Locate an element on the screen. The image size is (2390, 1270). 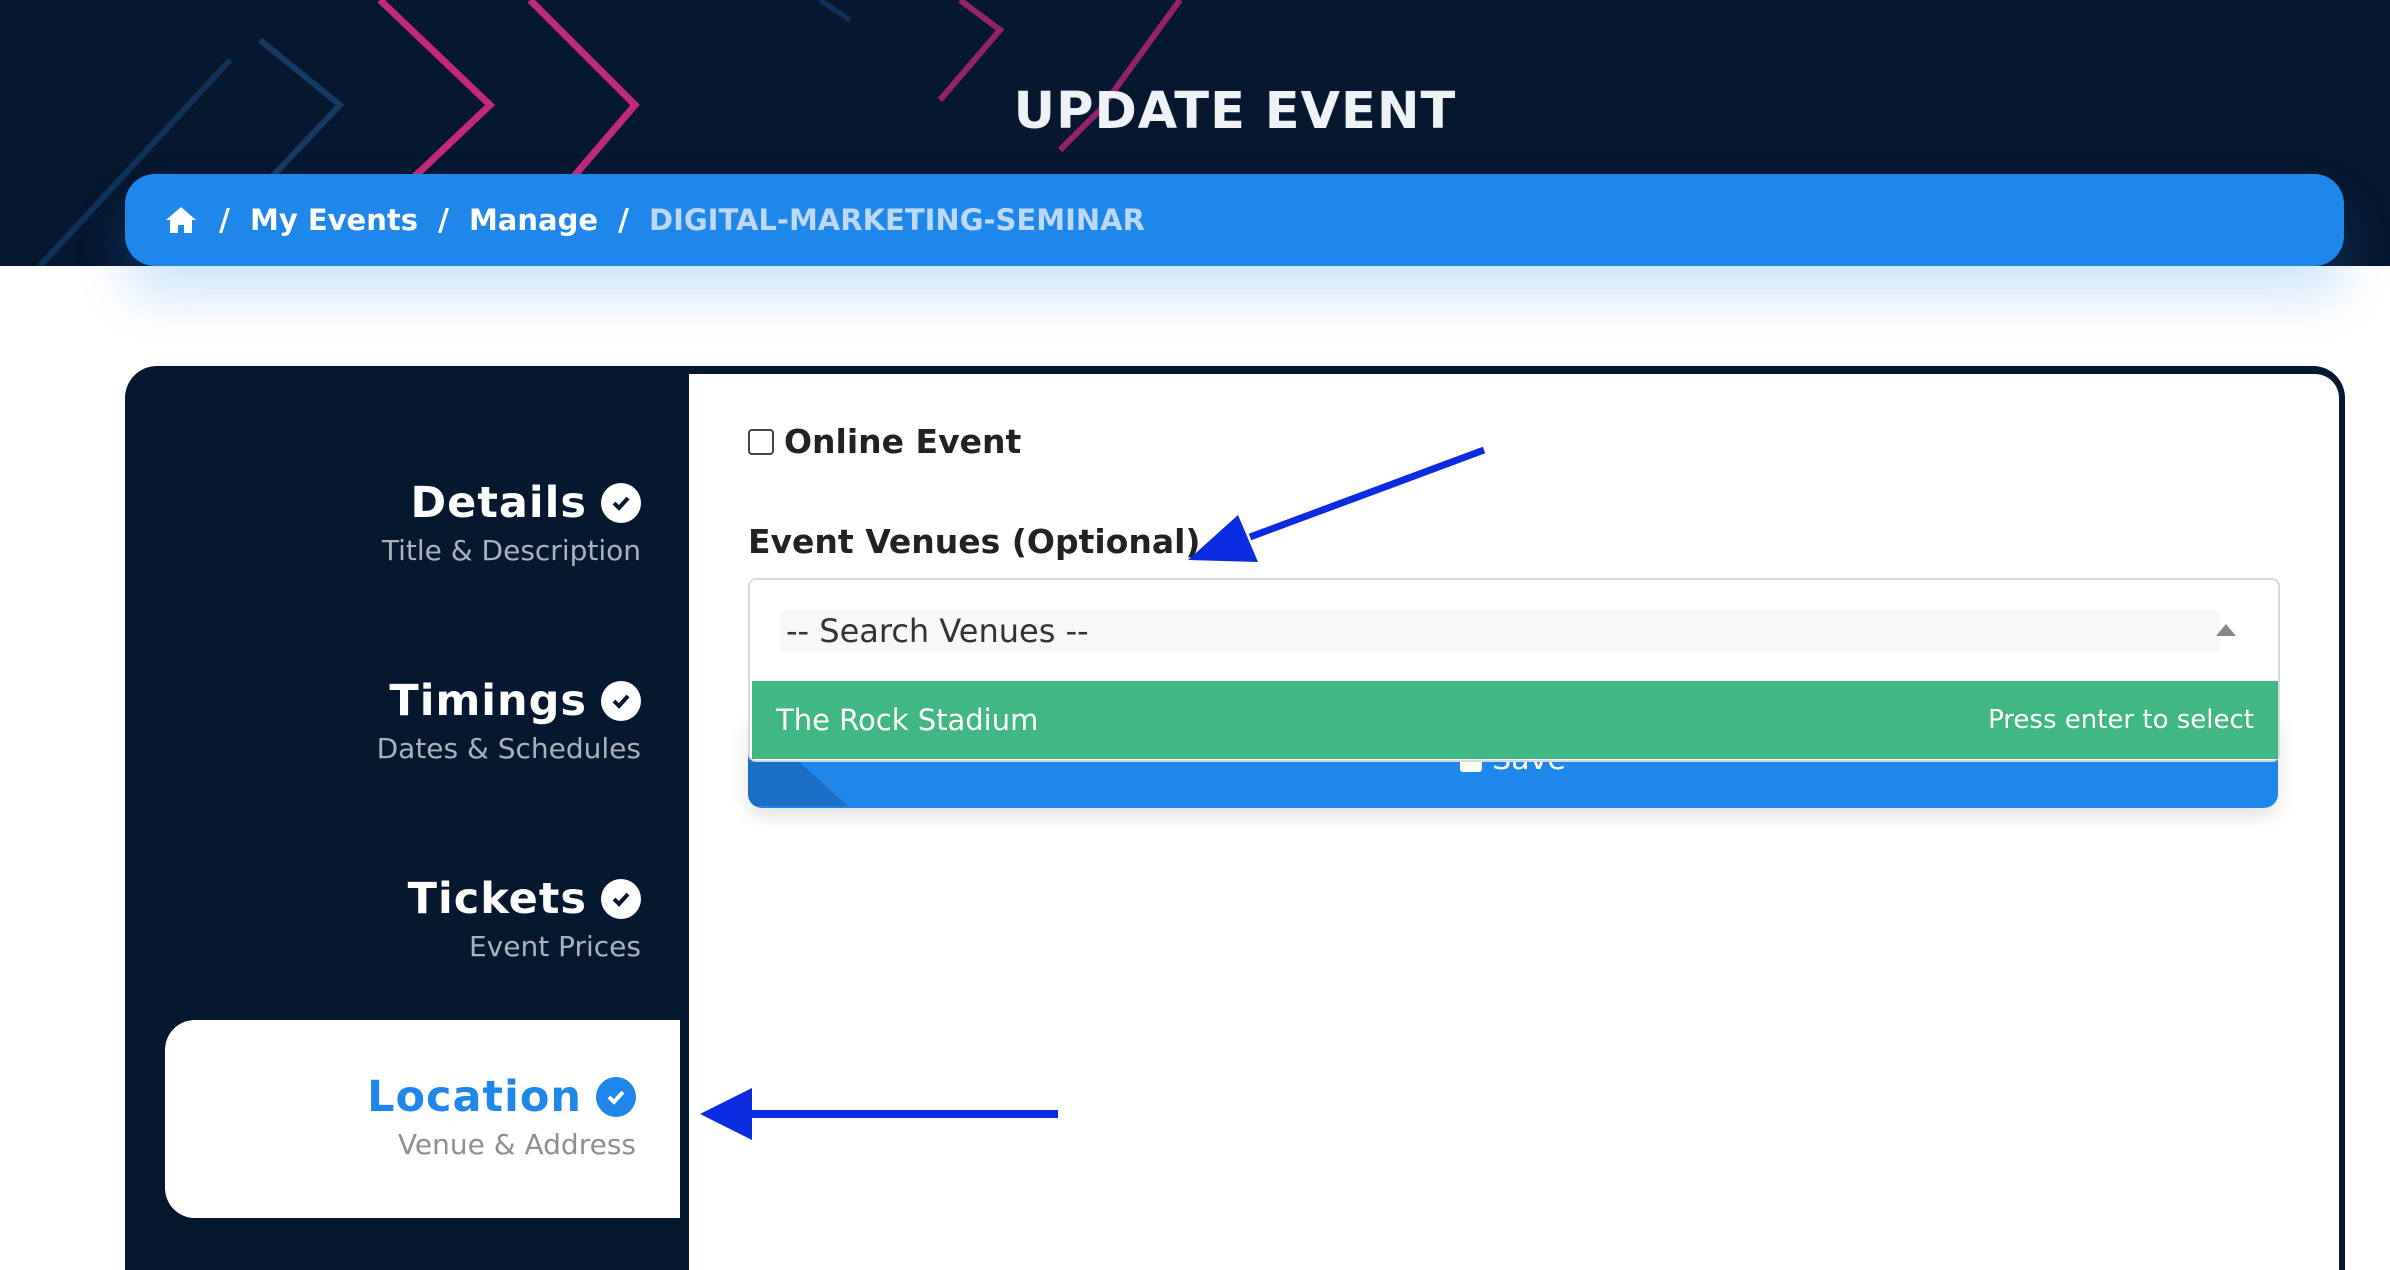
breadcrumb-manage: Manage is located at coordinates (533, 220).